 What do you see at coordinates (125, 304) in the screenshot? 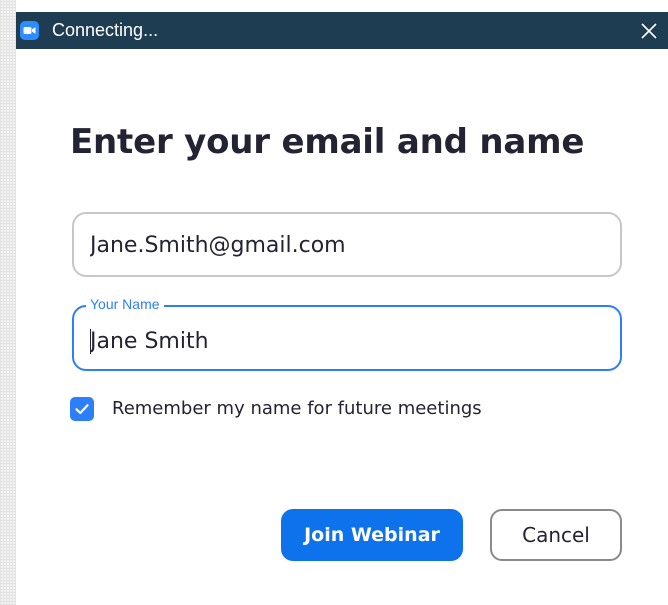
I see `name-field-label: Your Name` at bounding box center [125, 304].